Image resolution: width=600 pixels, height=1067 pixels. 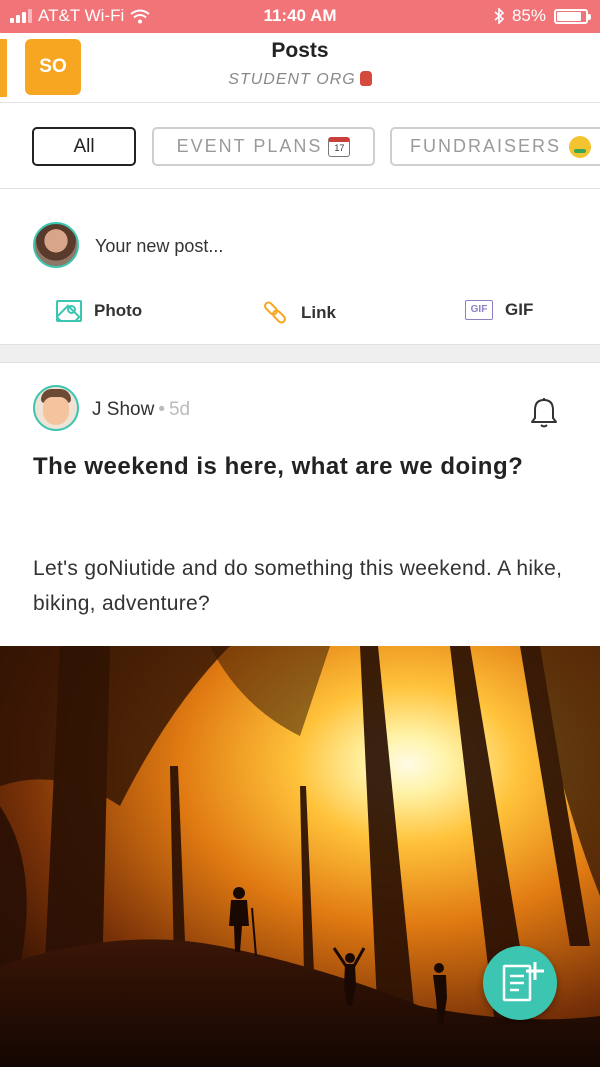 I want to click on post-composer: Your new post... Photo Link GIF GIF, so click(x=300, y=267).